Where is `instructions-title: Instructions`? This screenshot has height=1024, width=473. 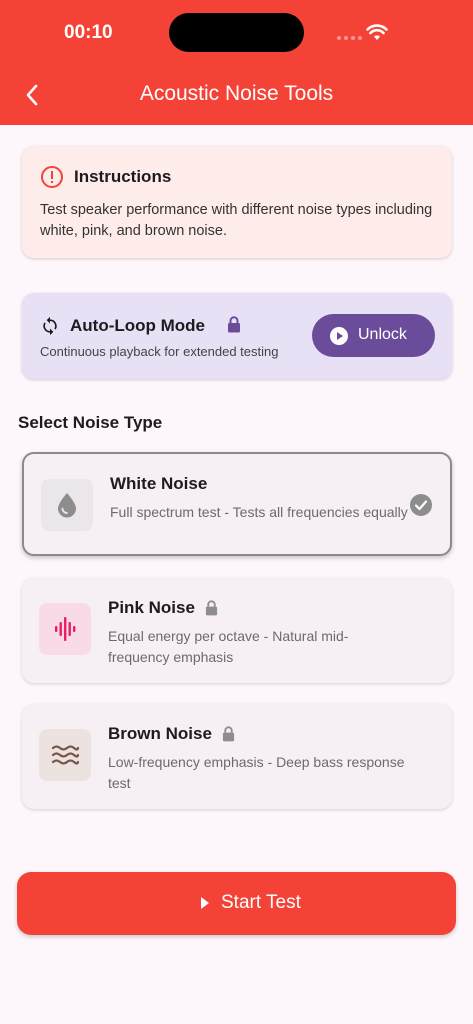 instructions-title: Instructions is located at coordinates (123, 176).